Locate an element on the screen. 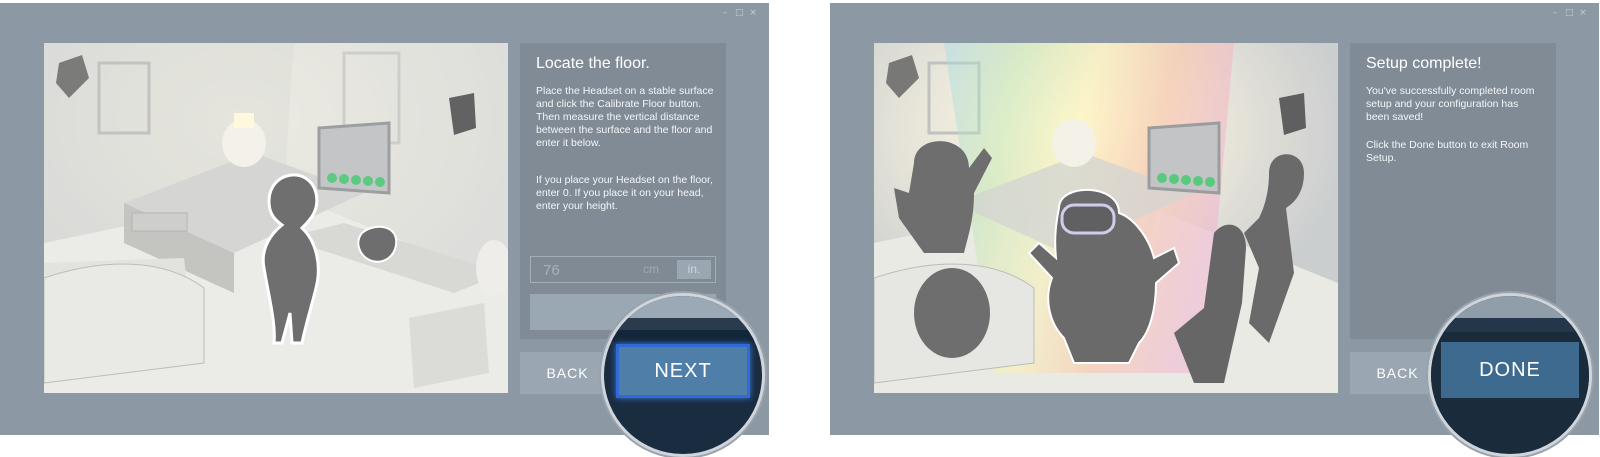 The width and height of the screenshot is (1600, 457). magnifier-done: DONE is located at coordinates (1510, 375).